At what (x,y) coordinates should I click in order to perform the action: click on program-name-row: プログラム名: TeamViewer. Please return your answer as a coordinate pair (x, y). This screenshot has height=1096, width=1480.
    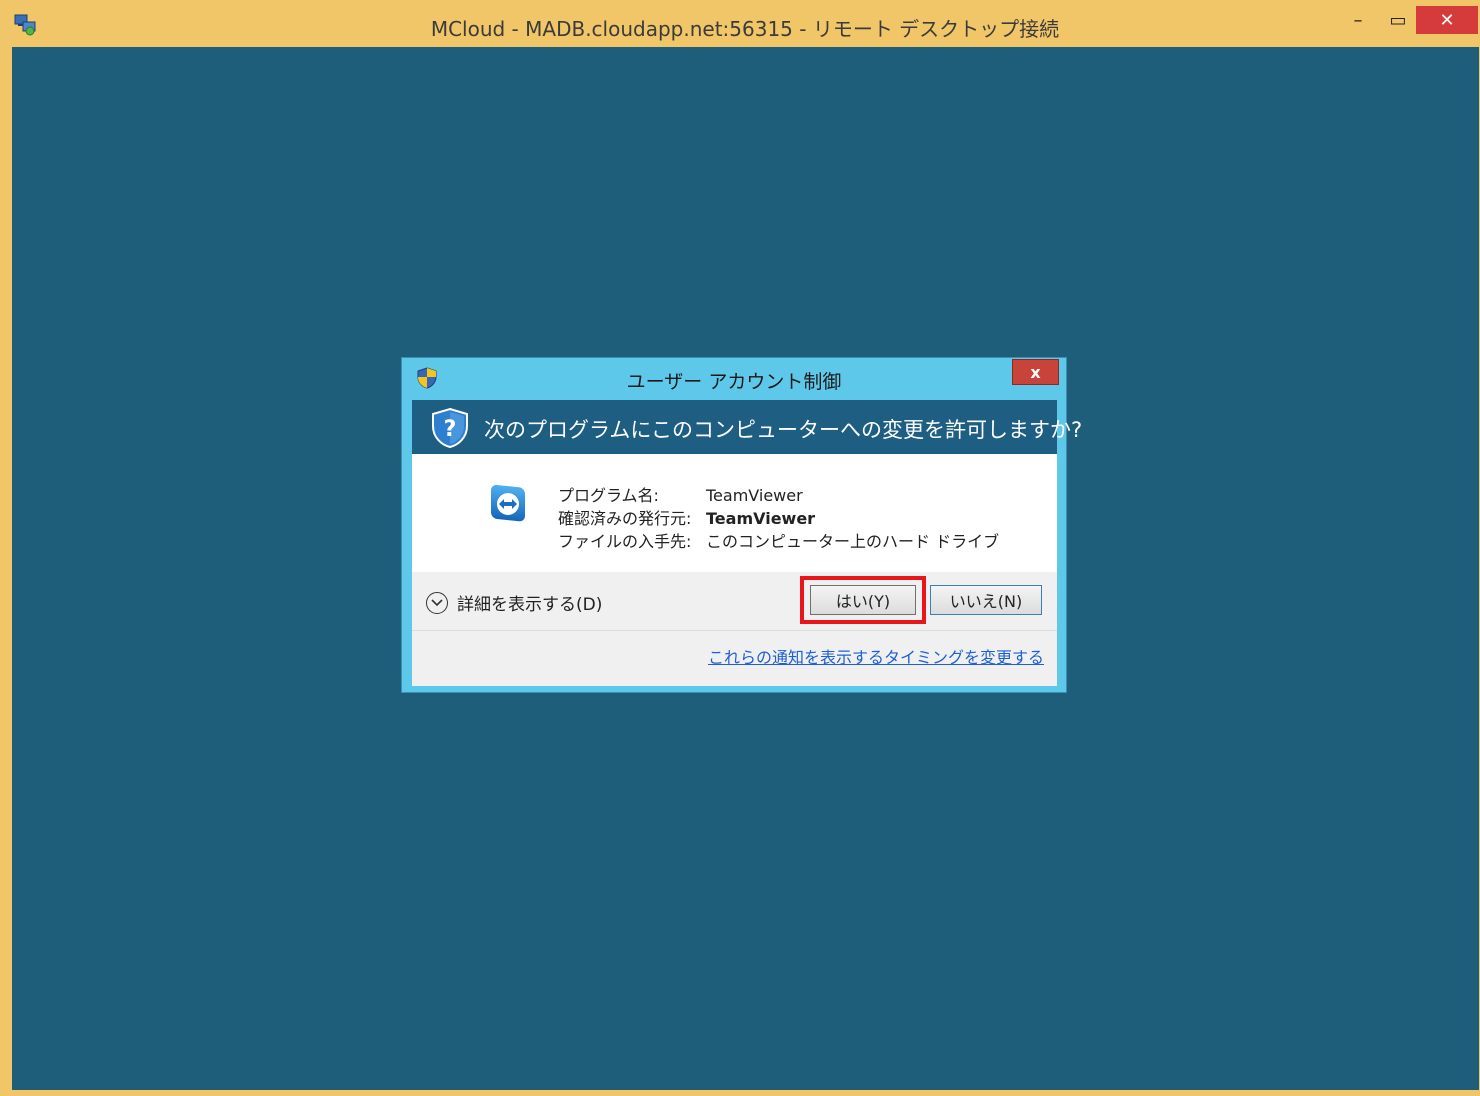
    Looking at the image, I should click on (680, 494).